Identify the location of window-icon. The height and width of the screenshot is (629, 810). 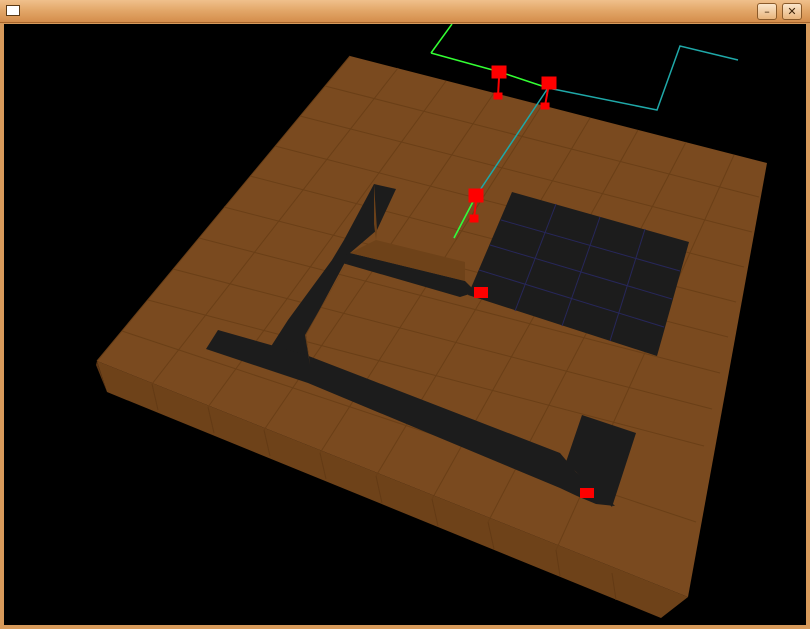
(13, 10).